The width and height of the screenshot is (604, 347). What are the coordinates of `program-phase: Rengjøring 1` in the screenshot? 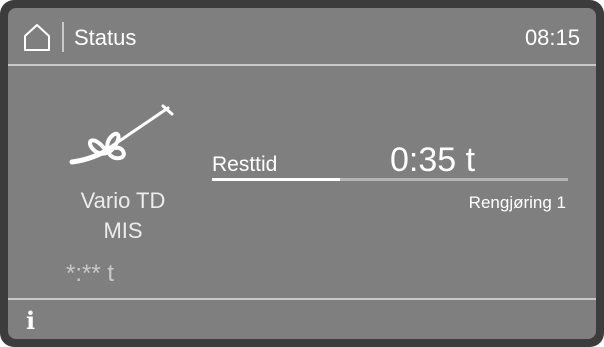 It's located at (517, 202).